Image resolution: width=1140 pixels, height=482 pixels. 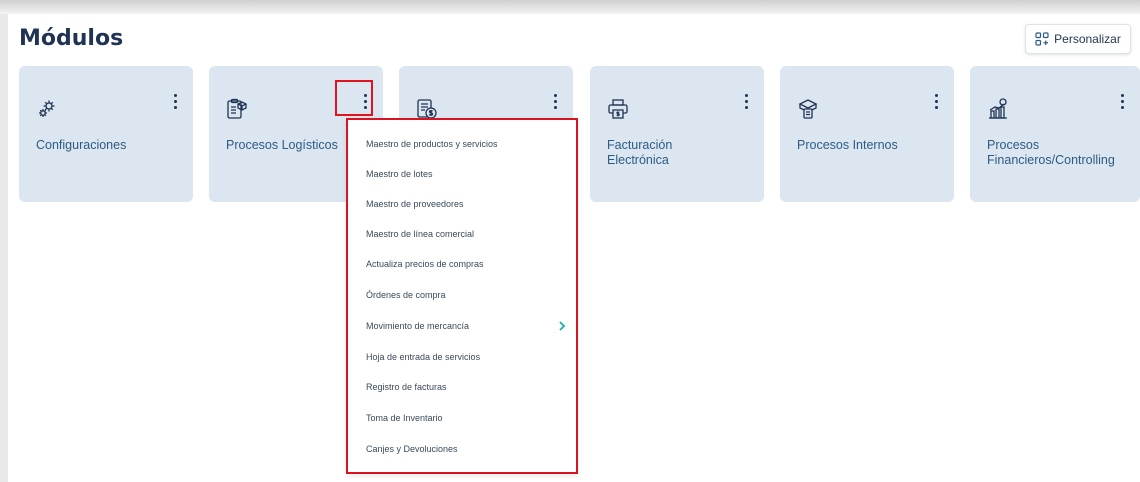 What do you see at coordinates (466, 449) in the screenshot?
I see `menu-item: Canjes y Devoluciones` at bounding box center [466, 449].